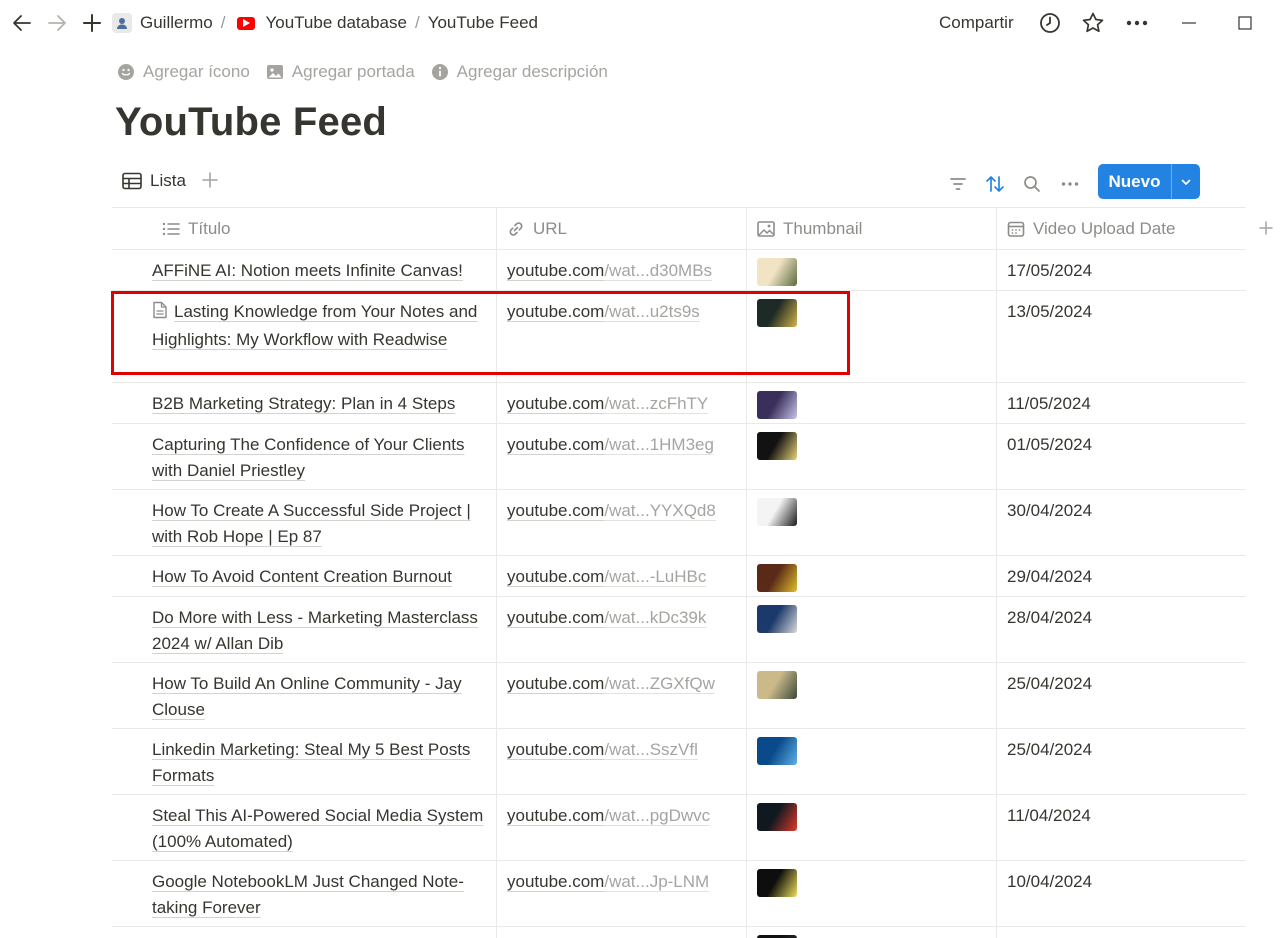  I want to click on sort-button, so click(995, 184).